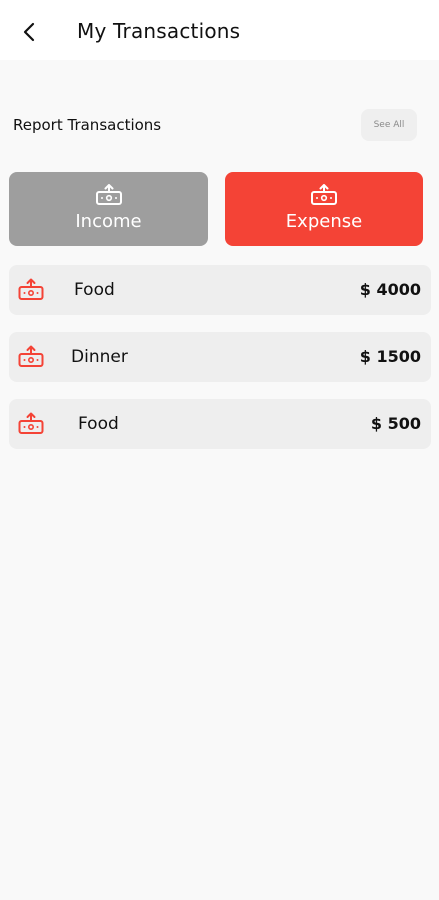 The height and width of the screenshot is (900, 439). I want to click on page-title: My Transactions, so click(159, 31).